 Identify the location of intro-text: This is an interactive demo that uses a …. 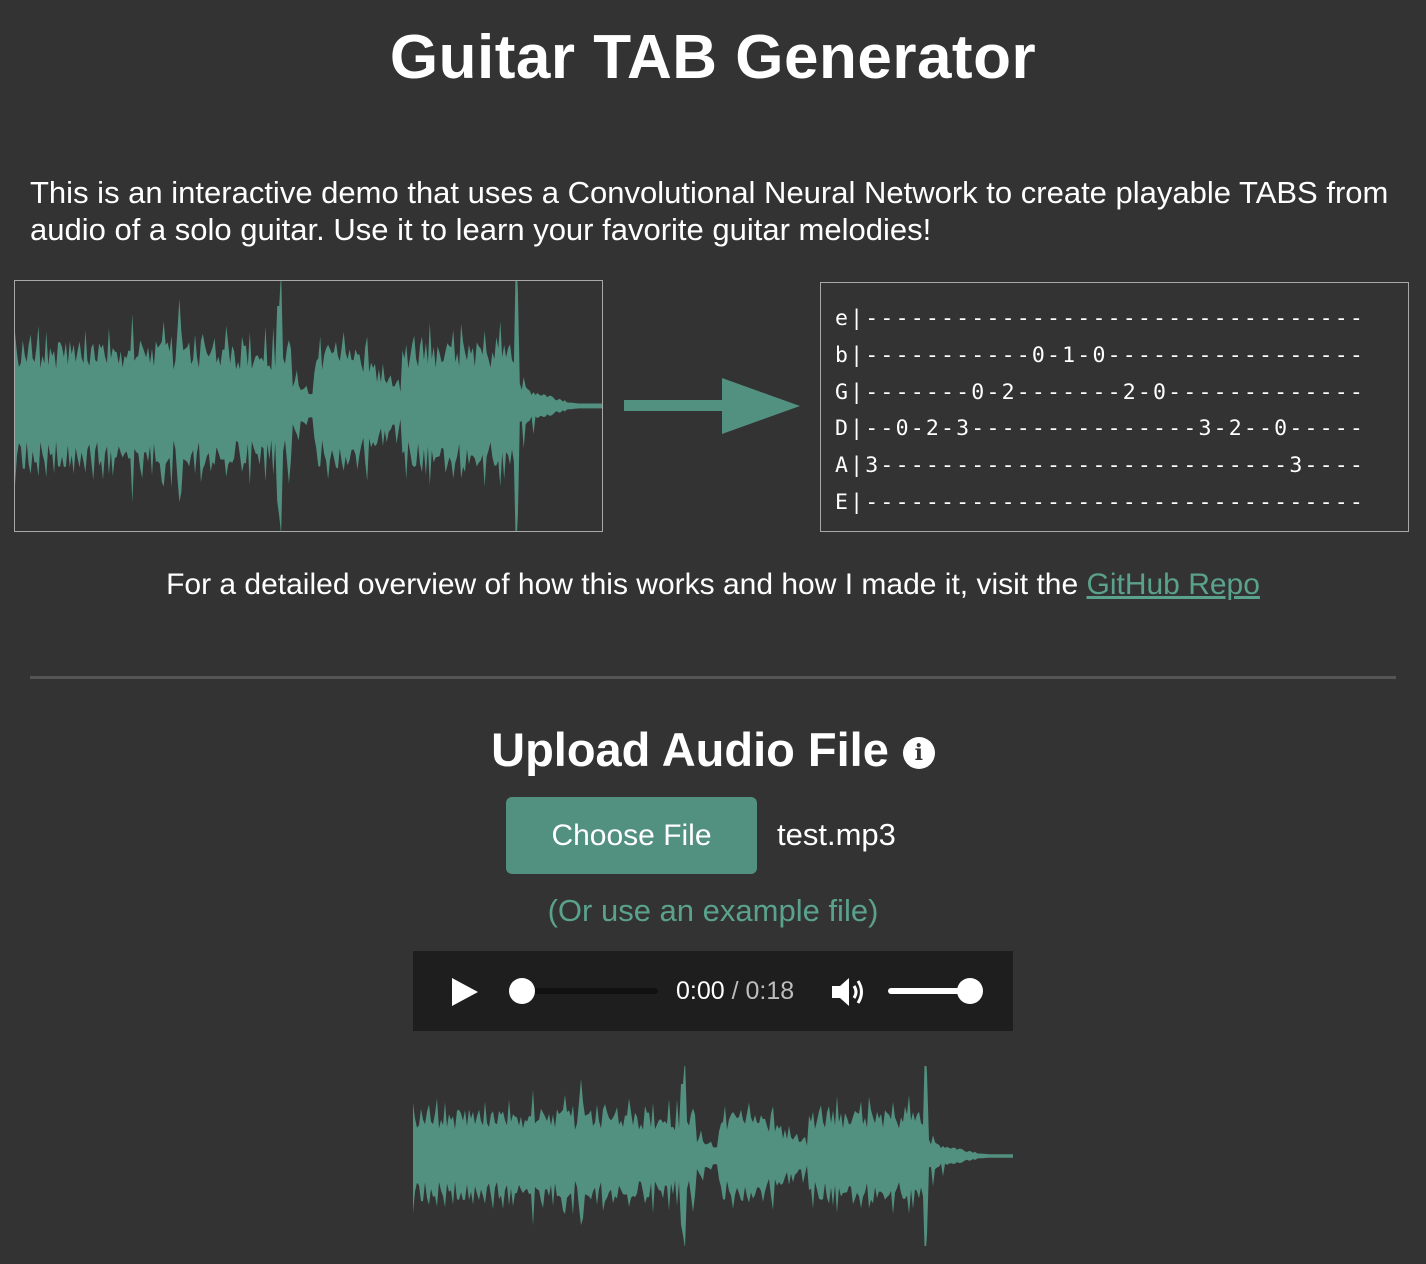
(709, 211).